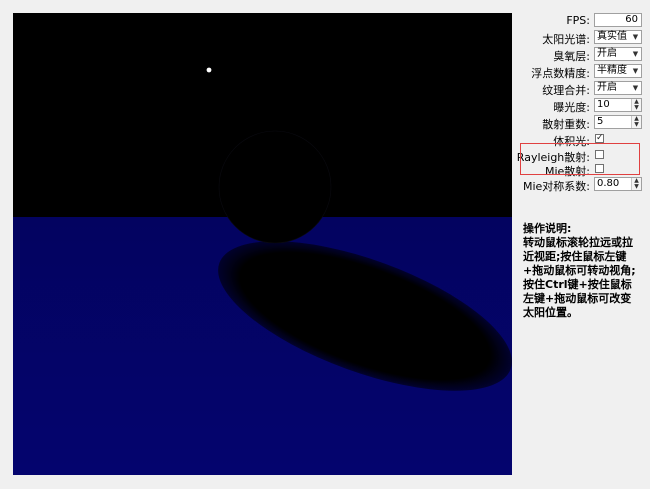 This screenshot has width=650, height=489. What do you see at coordinates (547, 228) in the screenshot?
I see `instructions-title: 操作说明:` at bounding box center [547, 228].